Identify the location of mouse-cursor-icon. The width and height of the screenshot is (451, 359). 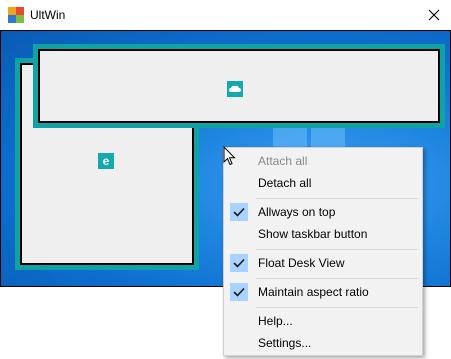
(229, 156).